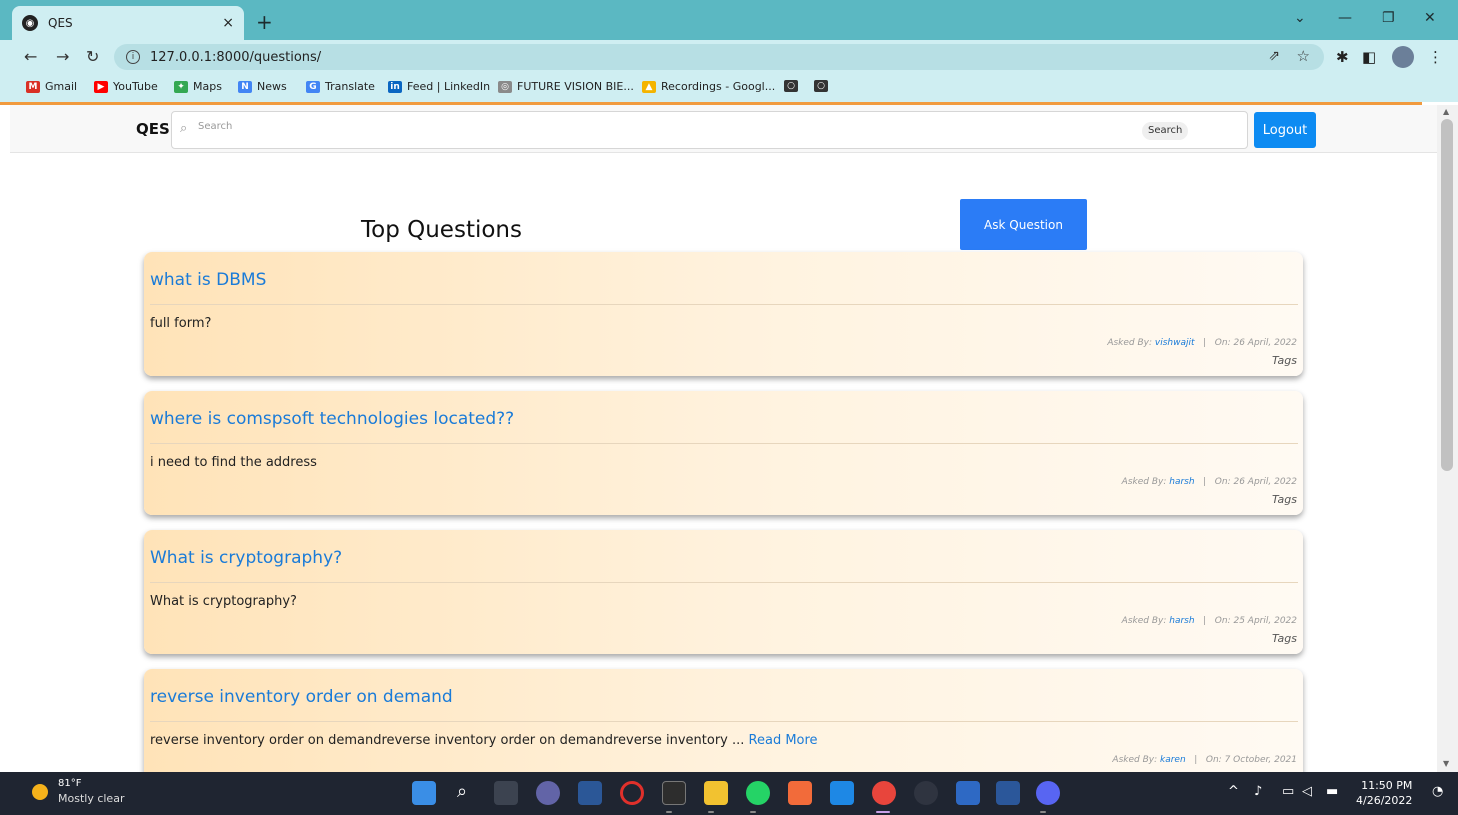  I want to click on chrome-icon, so click(884, 793).